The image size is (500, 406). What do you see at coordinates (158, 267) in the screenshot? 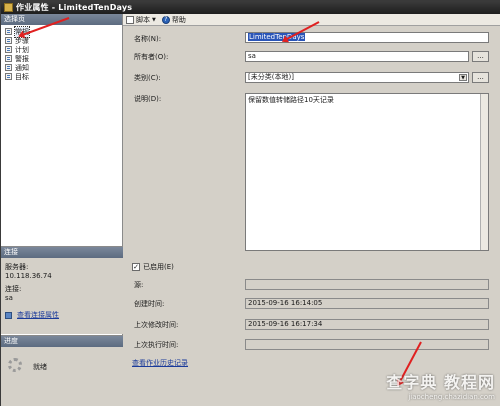
I see `enabled-label: 已启用(E)` at bounding box center [158, 267].